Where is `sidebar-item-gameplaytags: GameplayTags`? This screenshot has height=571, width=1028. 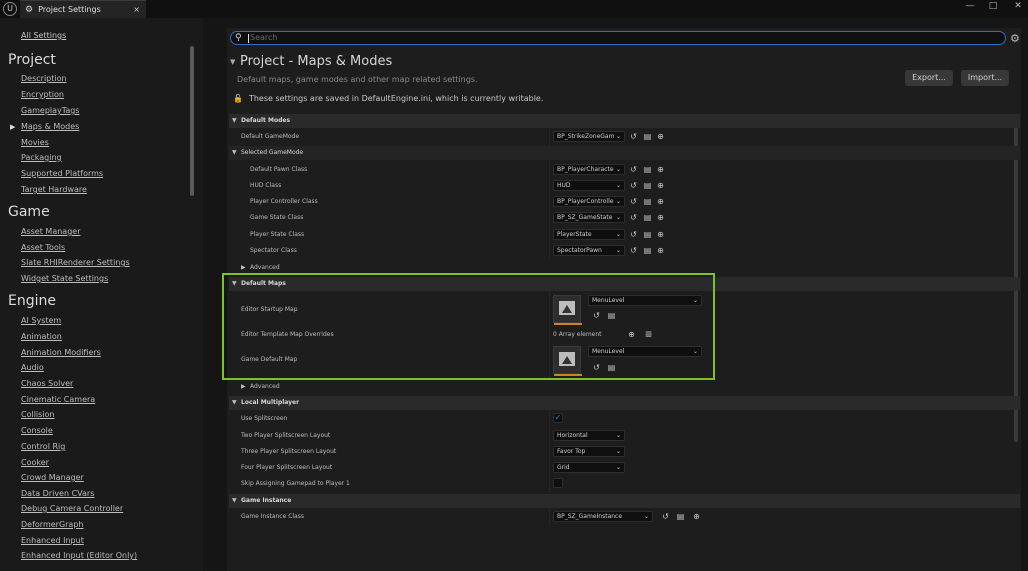
sidebar-item-gameplaytags: GameplayTags is located at coordinates (50, 110).